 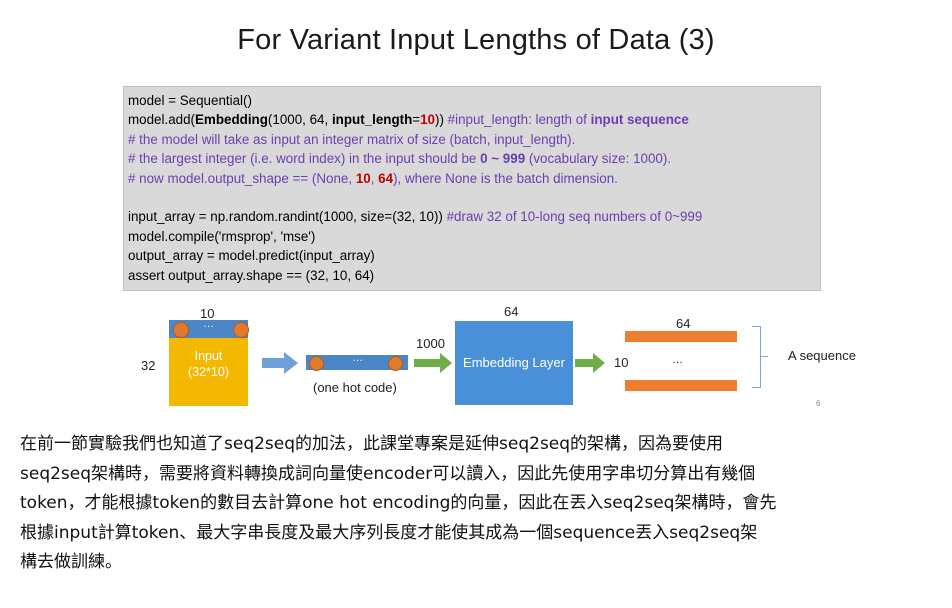 What do you see at coordinates (416, 120) in the screenshot?
I see `code-token: =` at bounding box center [416, 120].